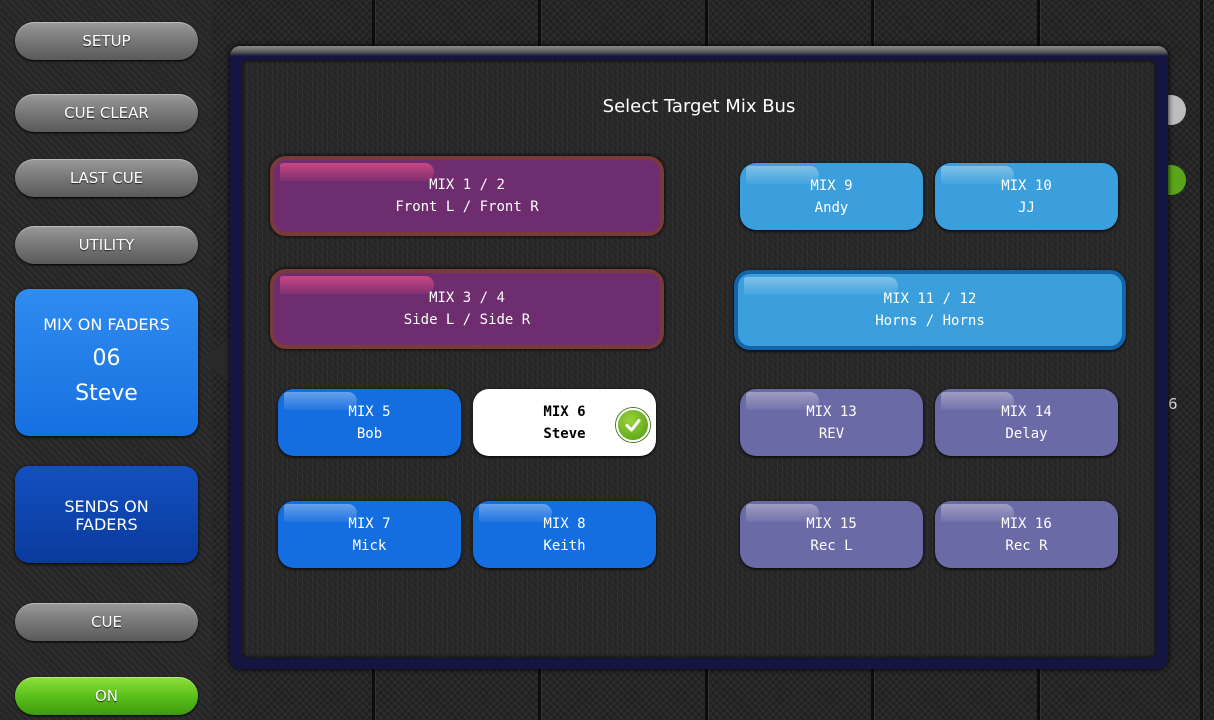 The image size is (1214, 720). What do you see at coordinates (633, 425) in the screenshot?
I see `checkmark-icon` at bounding box center [633, 425].